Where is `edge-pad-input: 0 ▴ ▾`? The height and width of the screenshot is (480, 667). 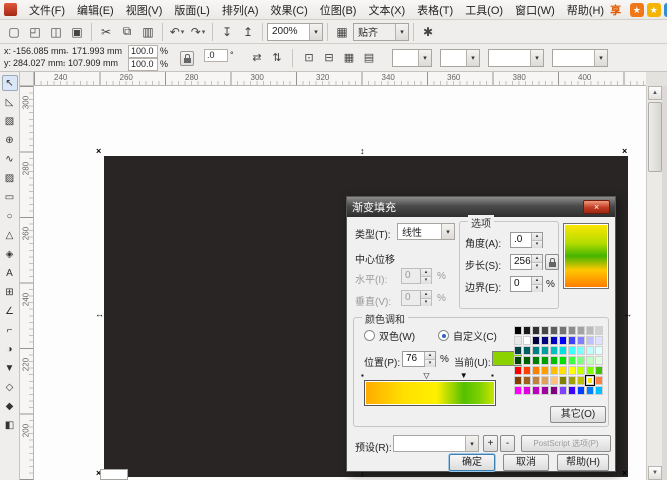
edge-pad-input: 0 ▴ ▾ is located at coordinates (526, 284).